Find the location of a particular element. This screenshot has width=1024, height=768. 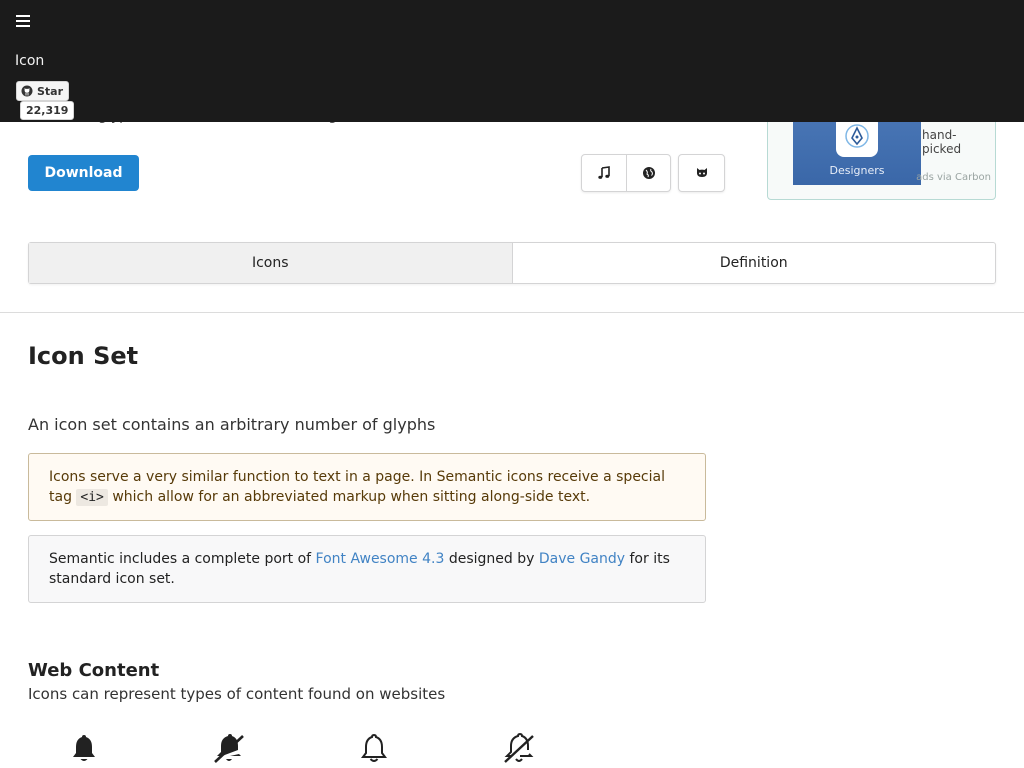

github-star-button: Star is located at coordinates (42, 91).